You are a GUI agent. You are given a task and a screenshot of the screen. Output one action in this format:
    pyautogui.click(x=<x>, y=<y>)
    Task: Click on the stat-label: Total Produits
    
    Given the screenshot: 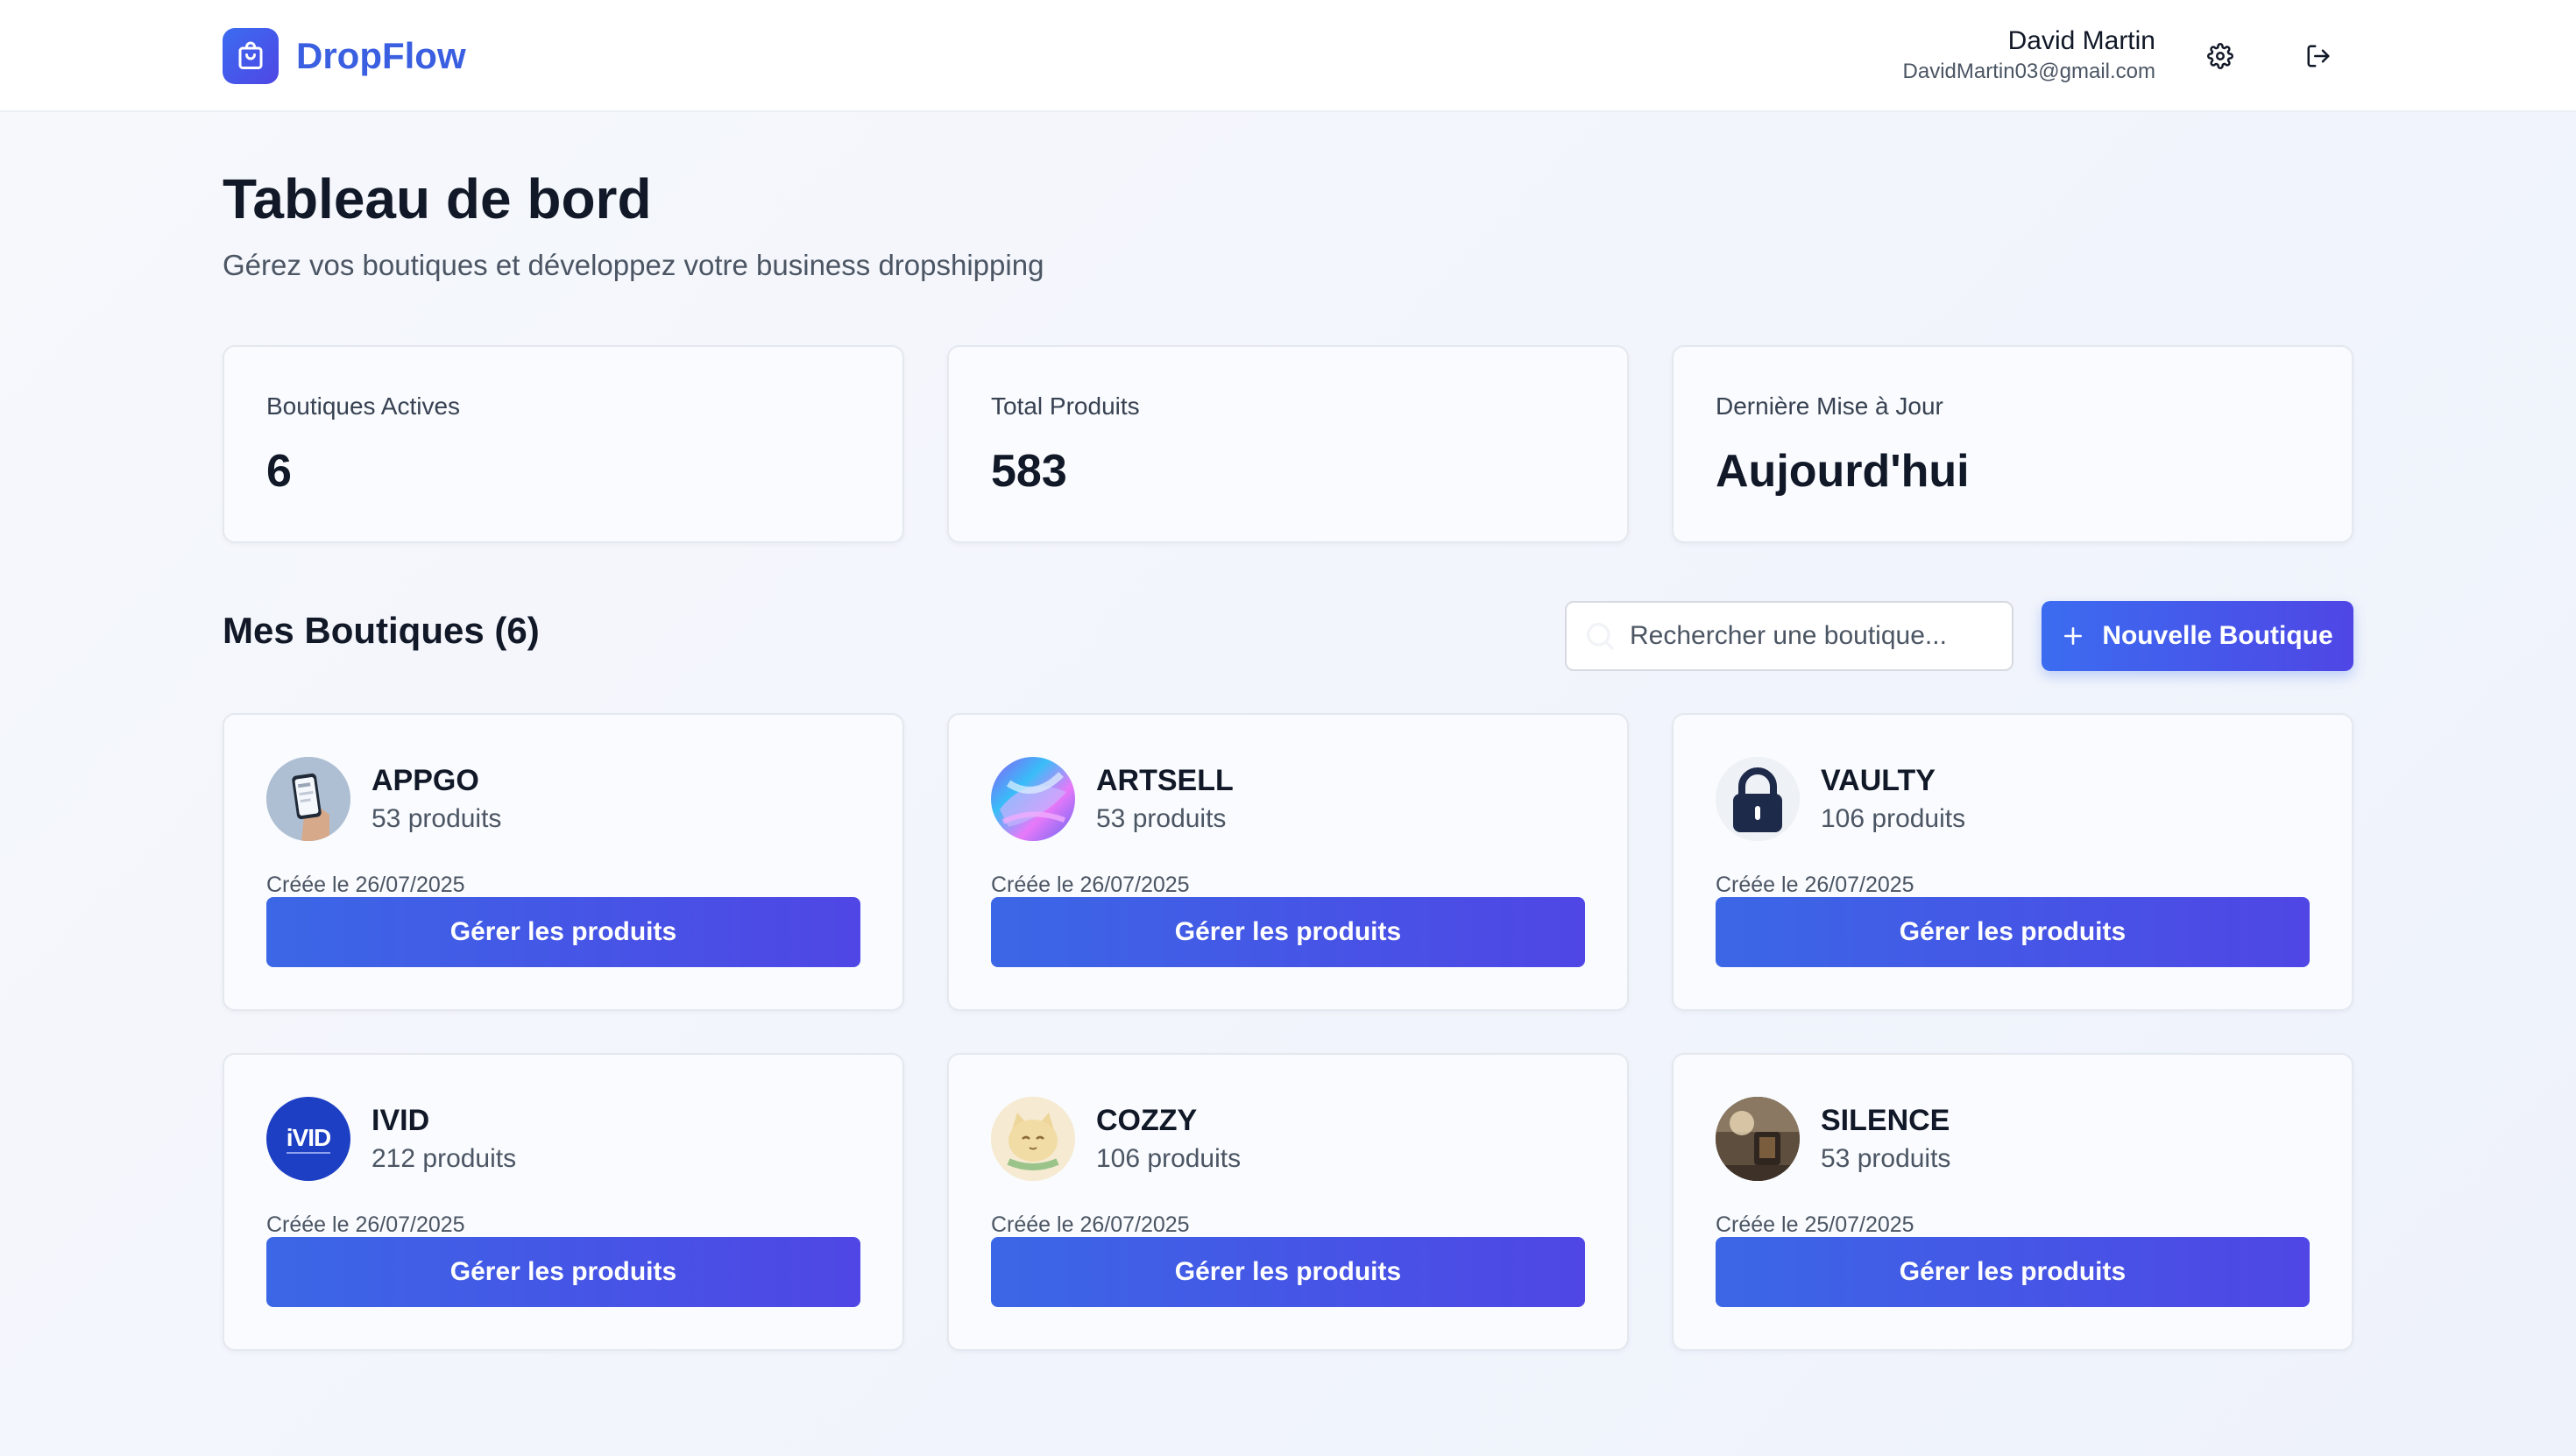 What is the action you would take?
    pyautogui.click(x=1065, y=406)
    